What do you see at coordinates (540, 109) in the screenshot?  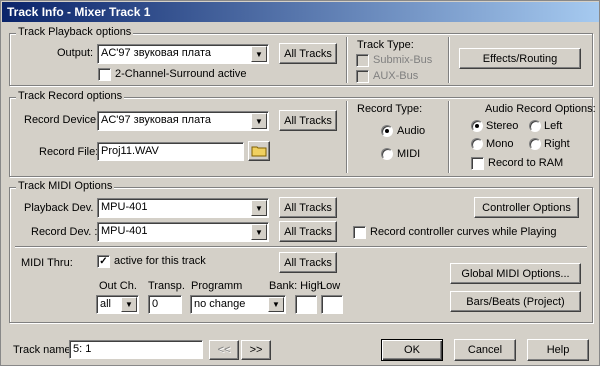 I see `audio-record-options-label: Audio Record Options:` at bounding box center [540, 109].